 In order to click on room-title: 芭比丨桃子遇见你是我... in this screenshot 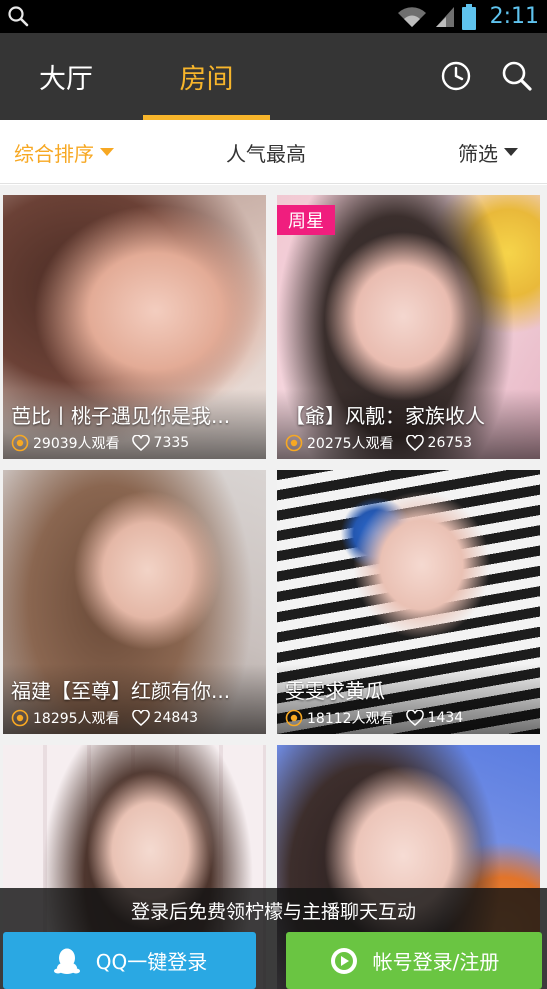, I will do `click(121, 416)`.